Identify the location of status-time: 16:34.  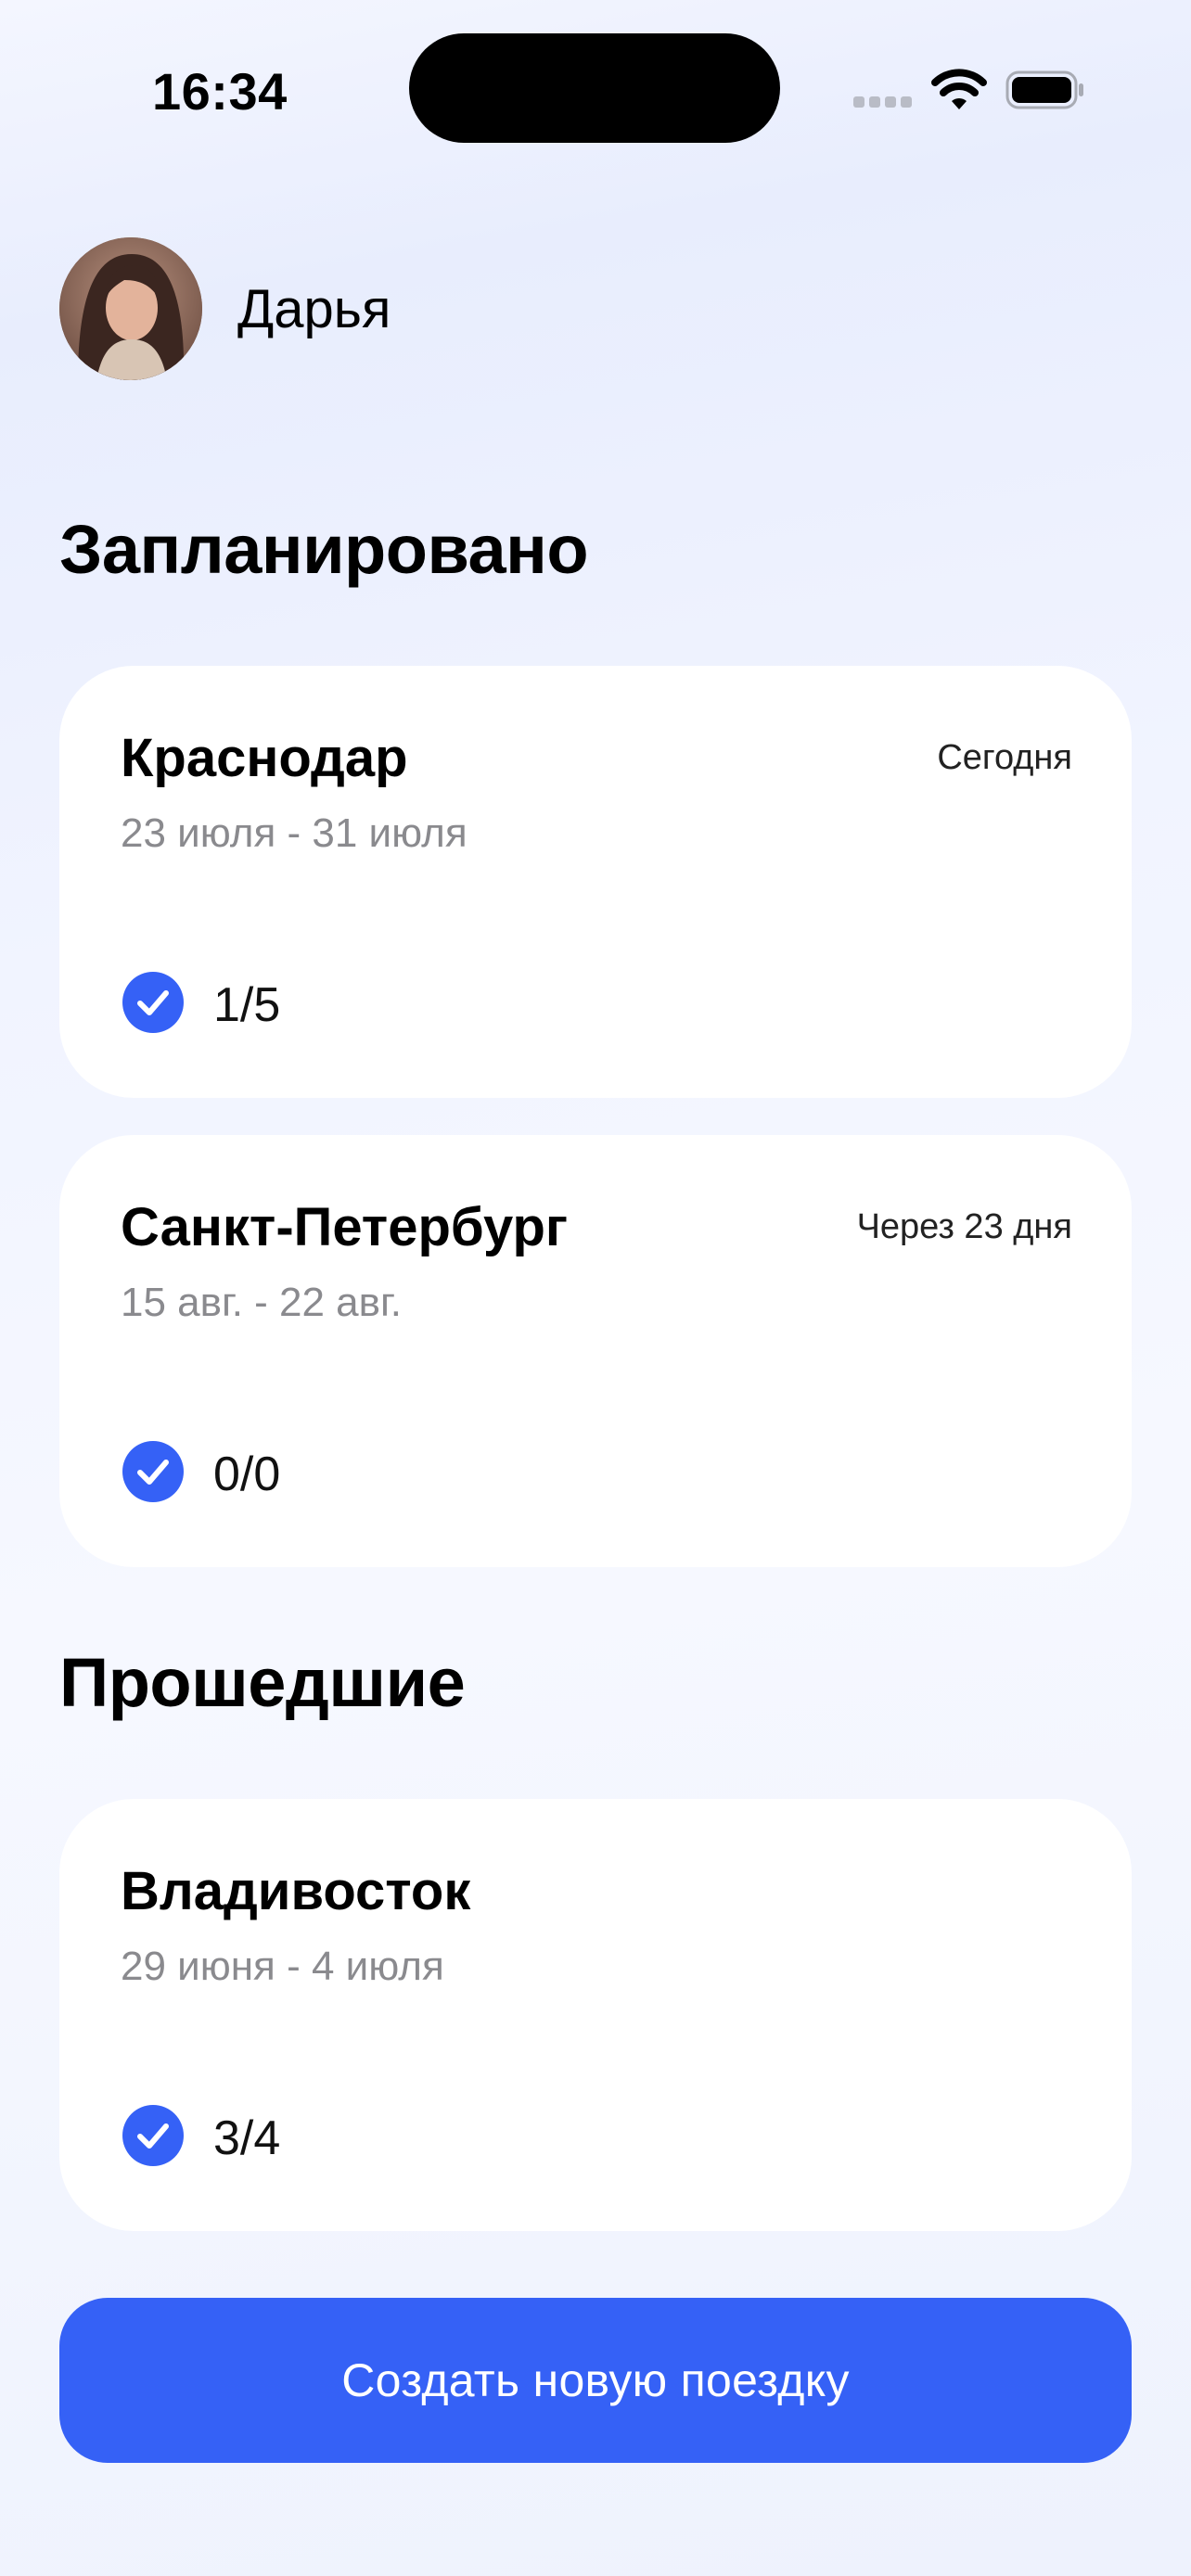
(220, 92).